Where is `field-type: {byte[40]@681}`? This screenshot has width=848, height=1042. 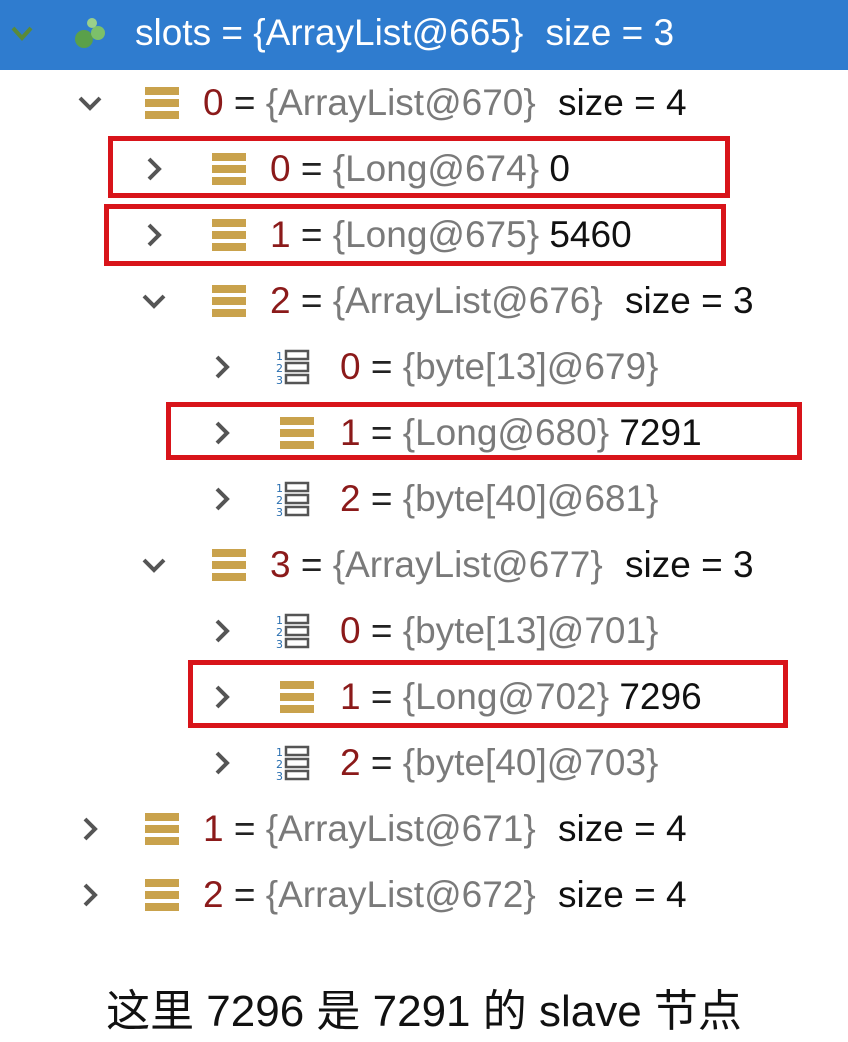 field-type: {byte[40]@681} is located at coordinates (530, 498).